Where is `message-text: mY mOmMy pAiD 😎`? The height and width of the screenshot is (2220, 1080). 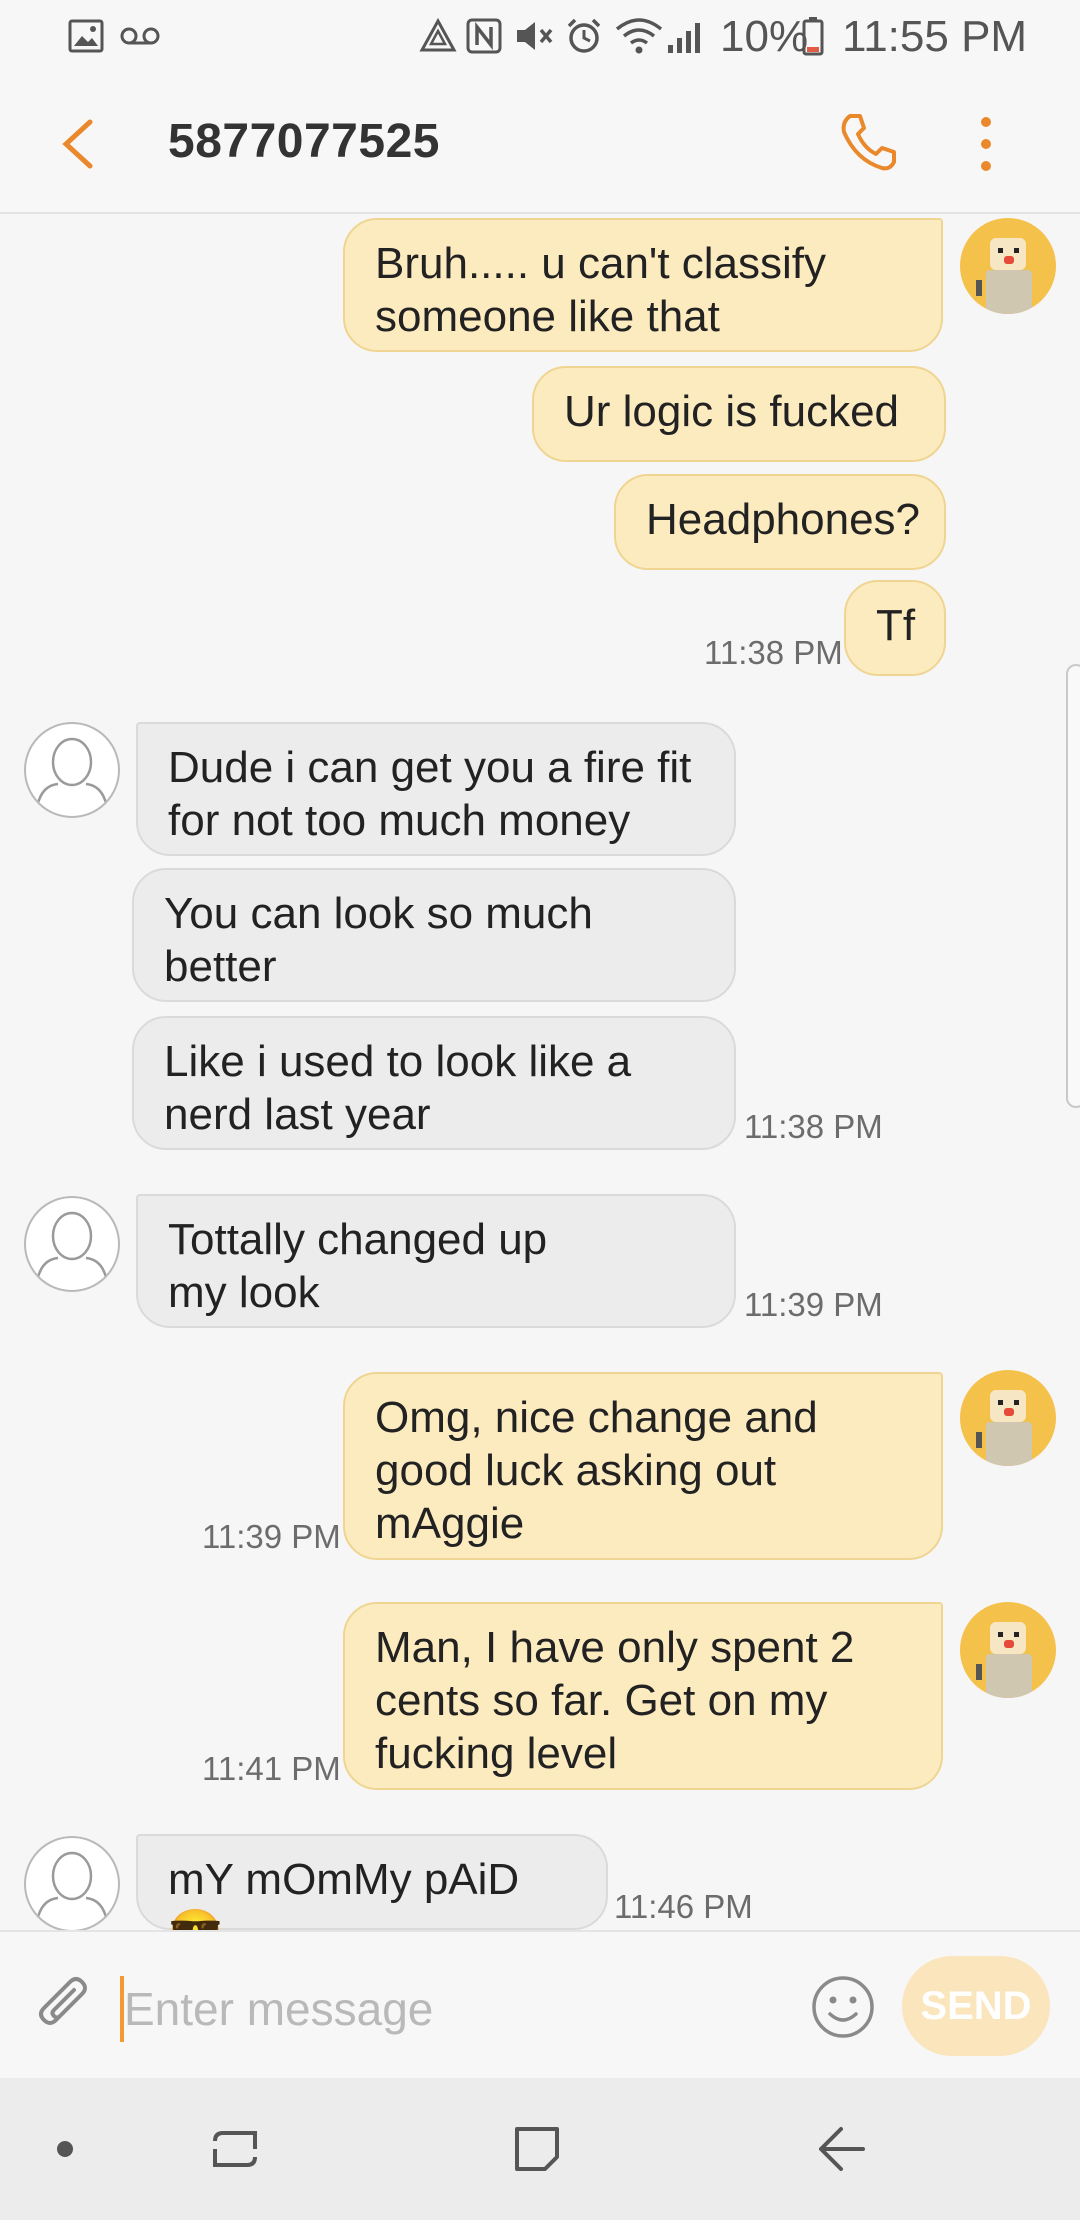
message-text: mY mOmMy pAiD 😎 is located at coordinates (344, 1892).